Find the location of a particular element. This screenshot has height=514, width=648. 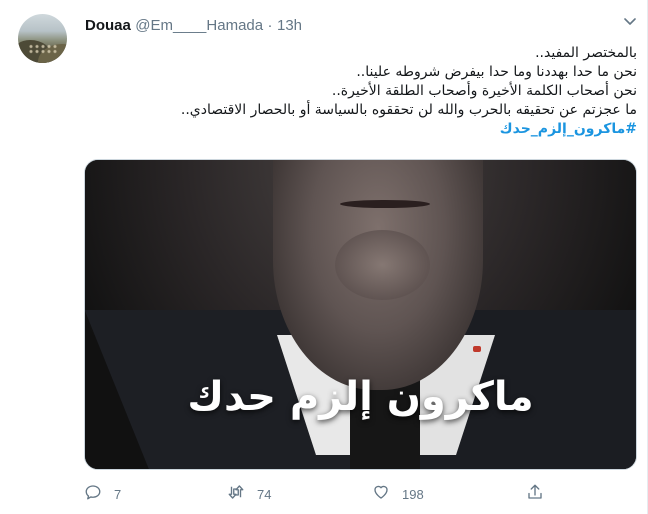

tweet-text-line: بالمختصر المفيد.. is located at coordinates (586, 53).